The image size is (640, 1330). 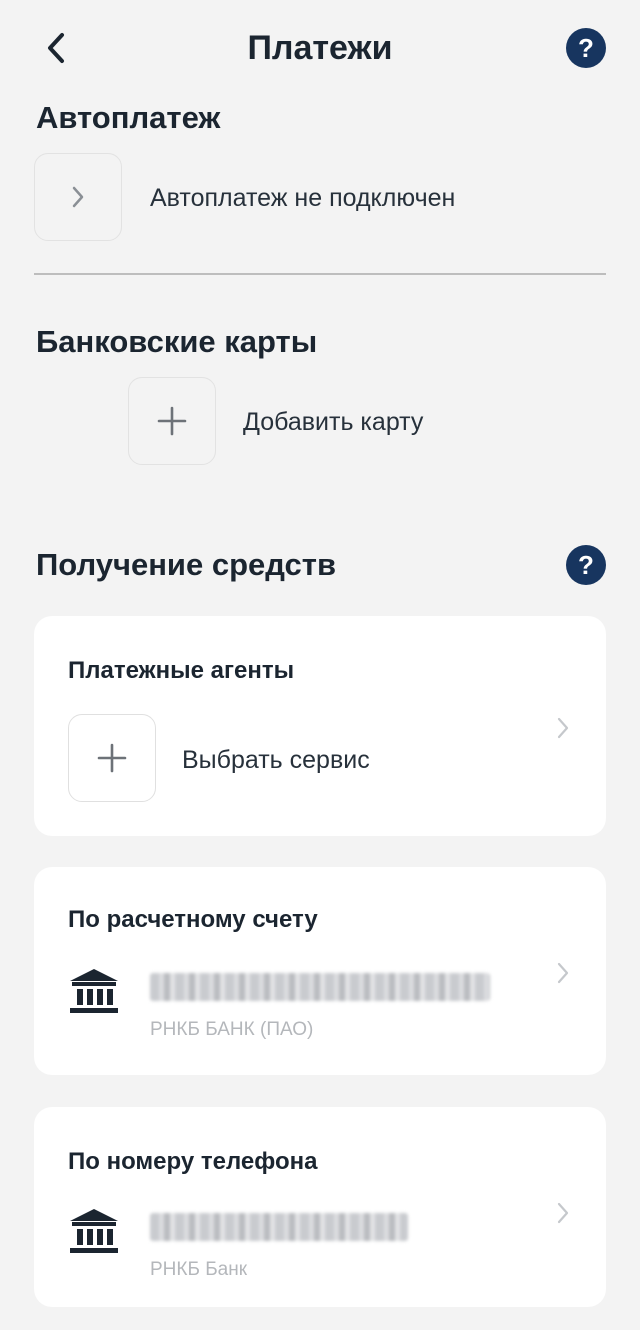 I want to click on bank-account-title: По расчетному счету, so click(x=193, y=919).